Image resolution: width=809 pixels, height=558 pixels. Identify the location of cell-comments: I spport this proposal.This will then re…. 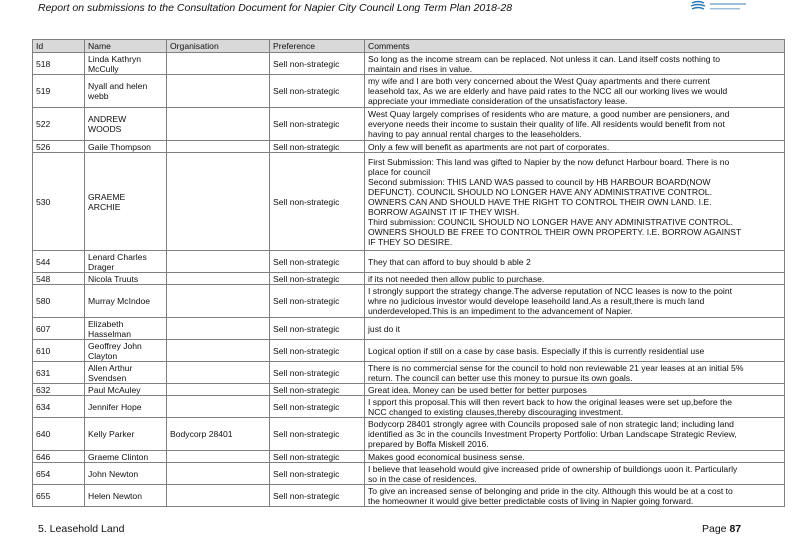
(574, 406).